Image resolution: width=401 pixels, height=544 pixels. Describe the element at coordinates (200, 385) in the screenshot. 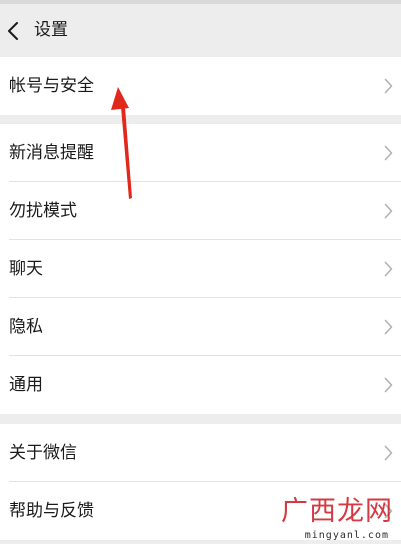

I see `settings-item-general: 通用` at that location.